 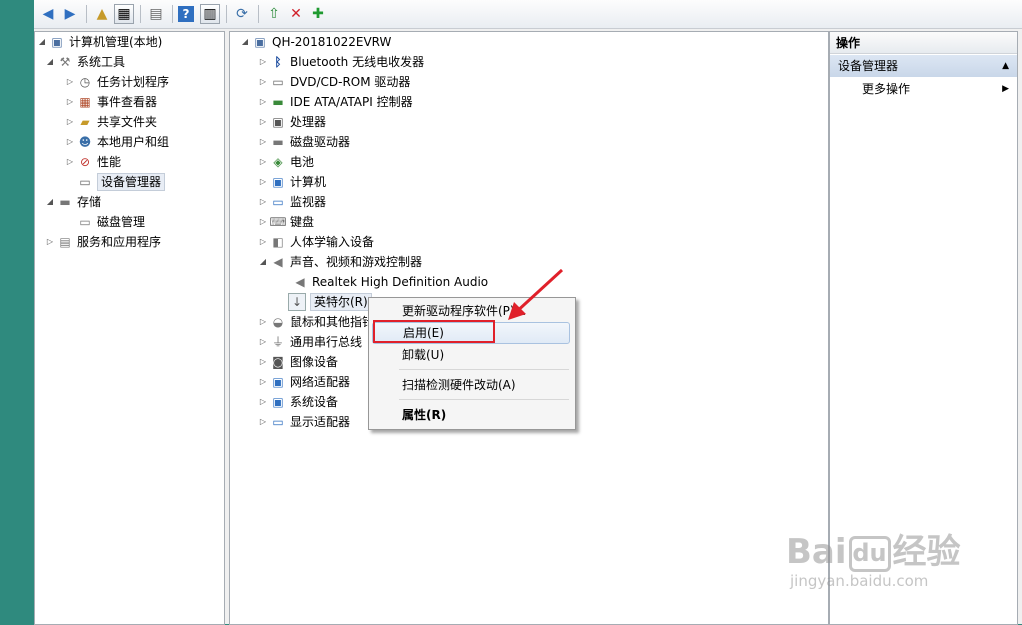 What do you see at coordinates (528, 14) in the screenshot?
I see `toolbar: ◀ ▶ ▲ ▦ ▤ ? ▥ ⟳ ⇧ ✕ ✚` at bounding box center [528, 14].